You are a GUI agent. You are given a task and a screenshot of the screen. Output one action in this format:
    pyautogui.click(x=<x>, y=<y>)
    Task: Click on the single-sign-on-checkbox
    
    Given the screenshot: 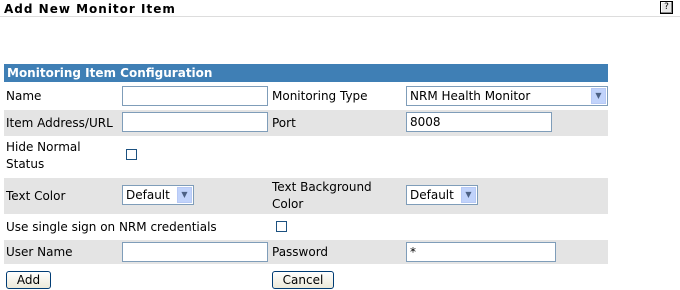 What is the action you would take?
    pyautogui.click(x=281, y=226)
    